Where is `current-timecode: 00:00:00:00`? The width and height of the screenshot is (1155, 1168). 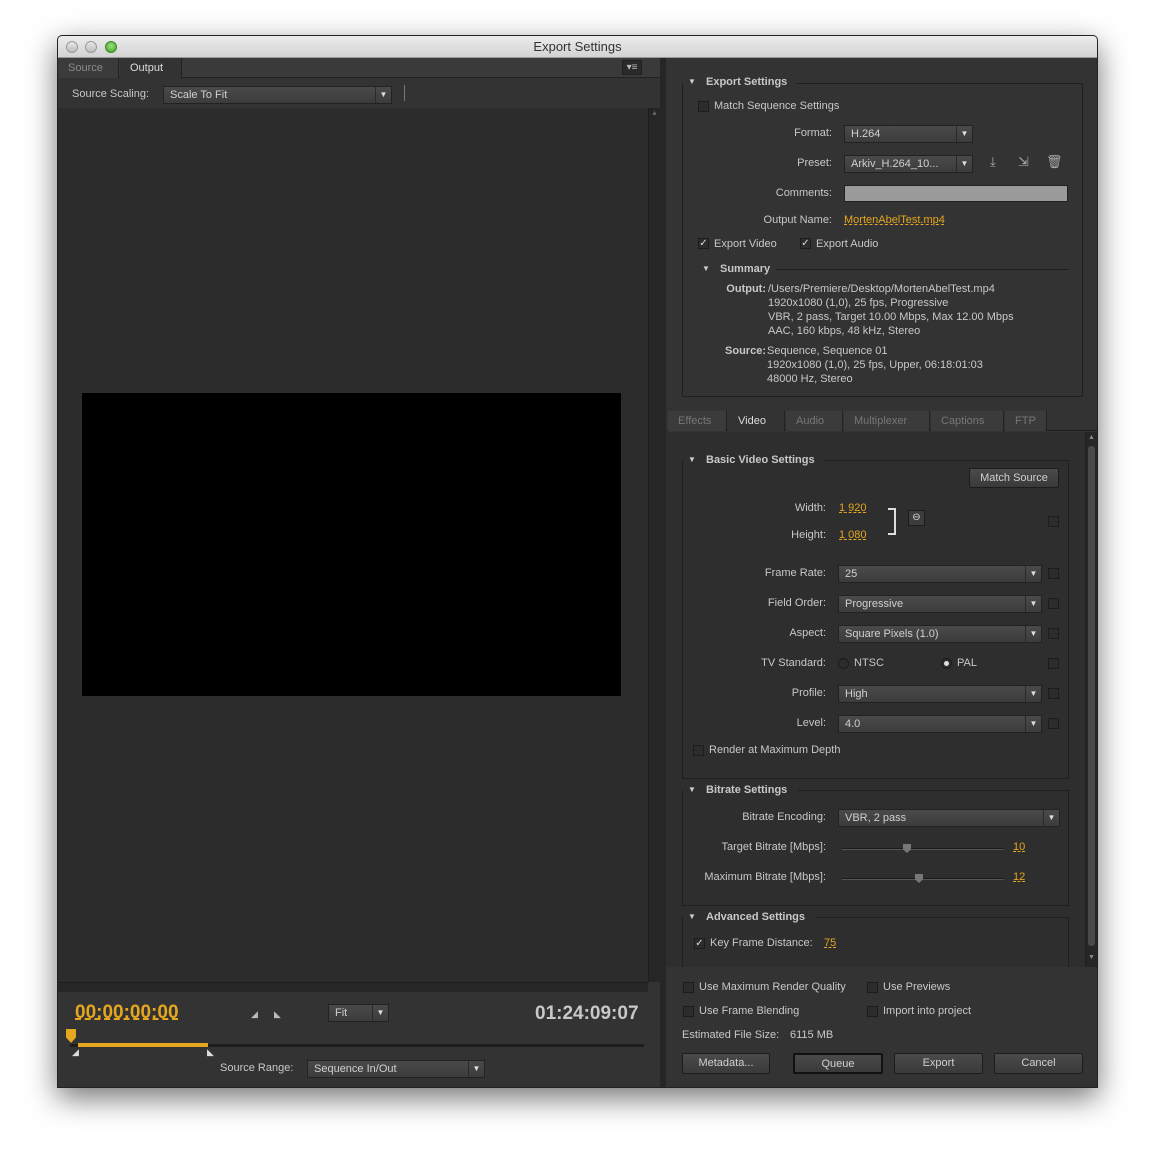
current-timecode: 00:00:00:00 is located at coordinates (127, 1013).